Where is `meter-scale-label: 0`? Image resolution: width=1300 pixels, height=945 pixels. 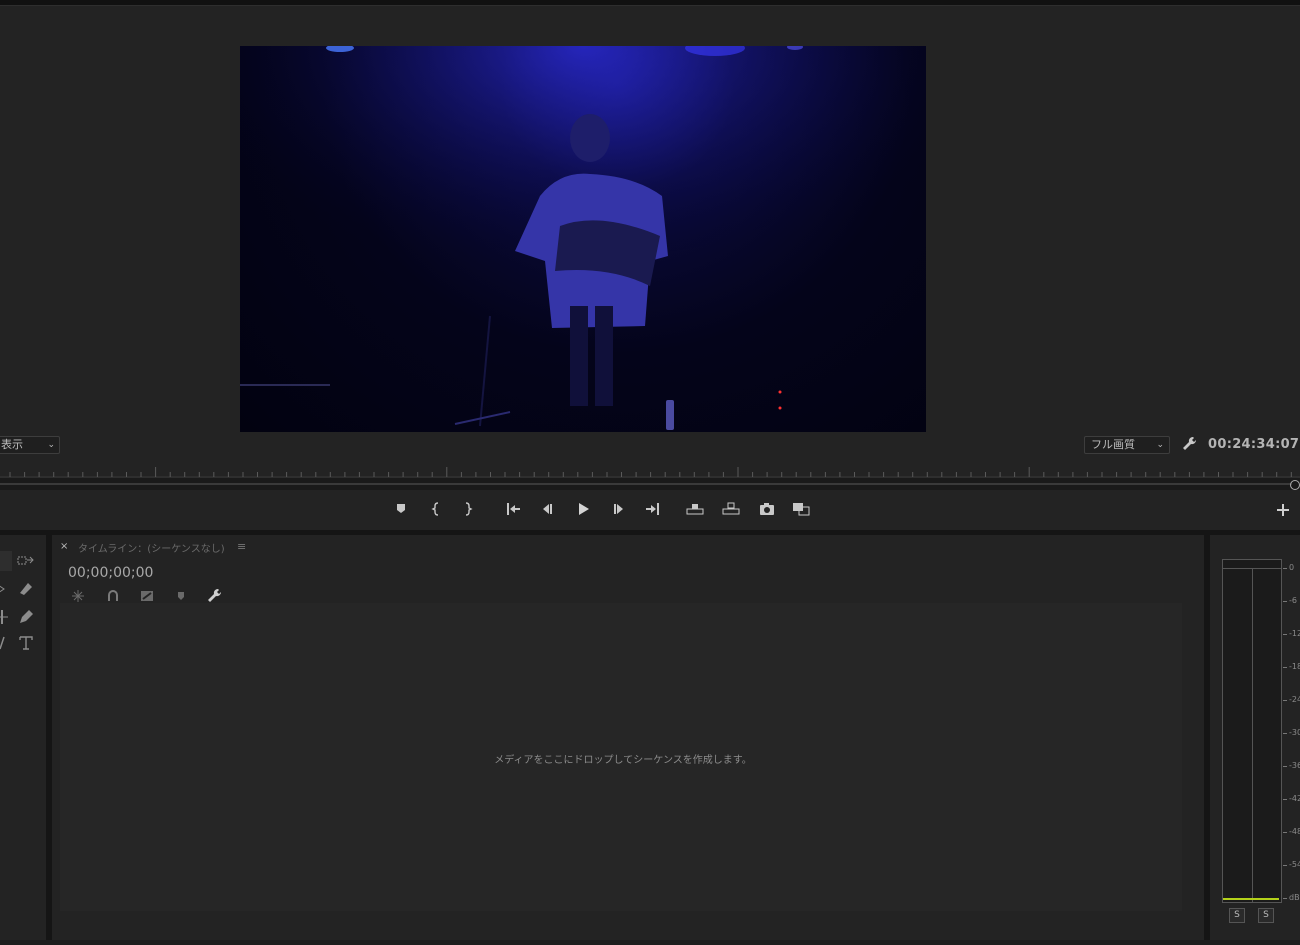 meter-scale-label: 0 is located at coordinates (1292, 567).